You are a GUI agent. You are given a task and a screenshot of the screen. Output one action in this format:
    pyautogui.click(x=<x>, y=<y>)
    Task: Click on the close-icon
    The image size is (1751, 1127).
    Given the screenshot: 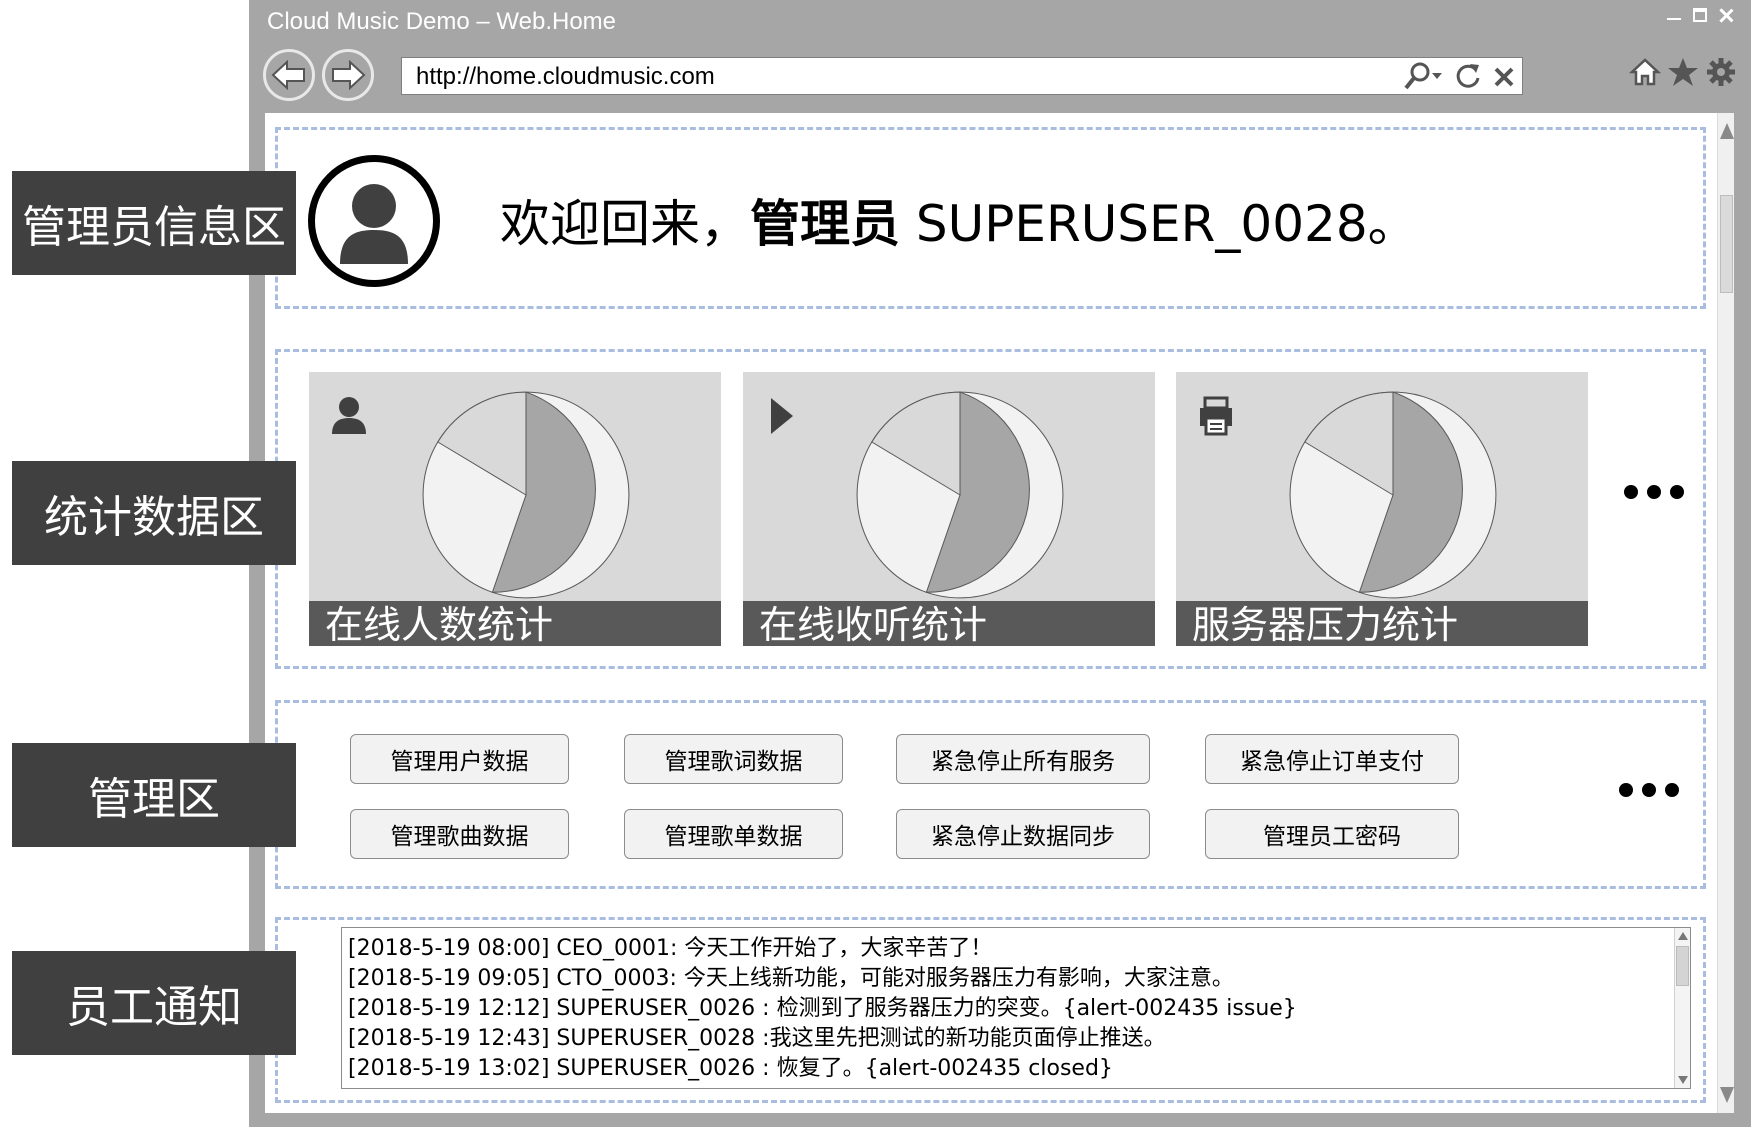 What is the action you would take?
    pyautogui.click(x=1726, y=15)
    